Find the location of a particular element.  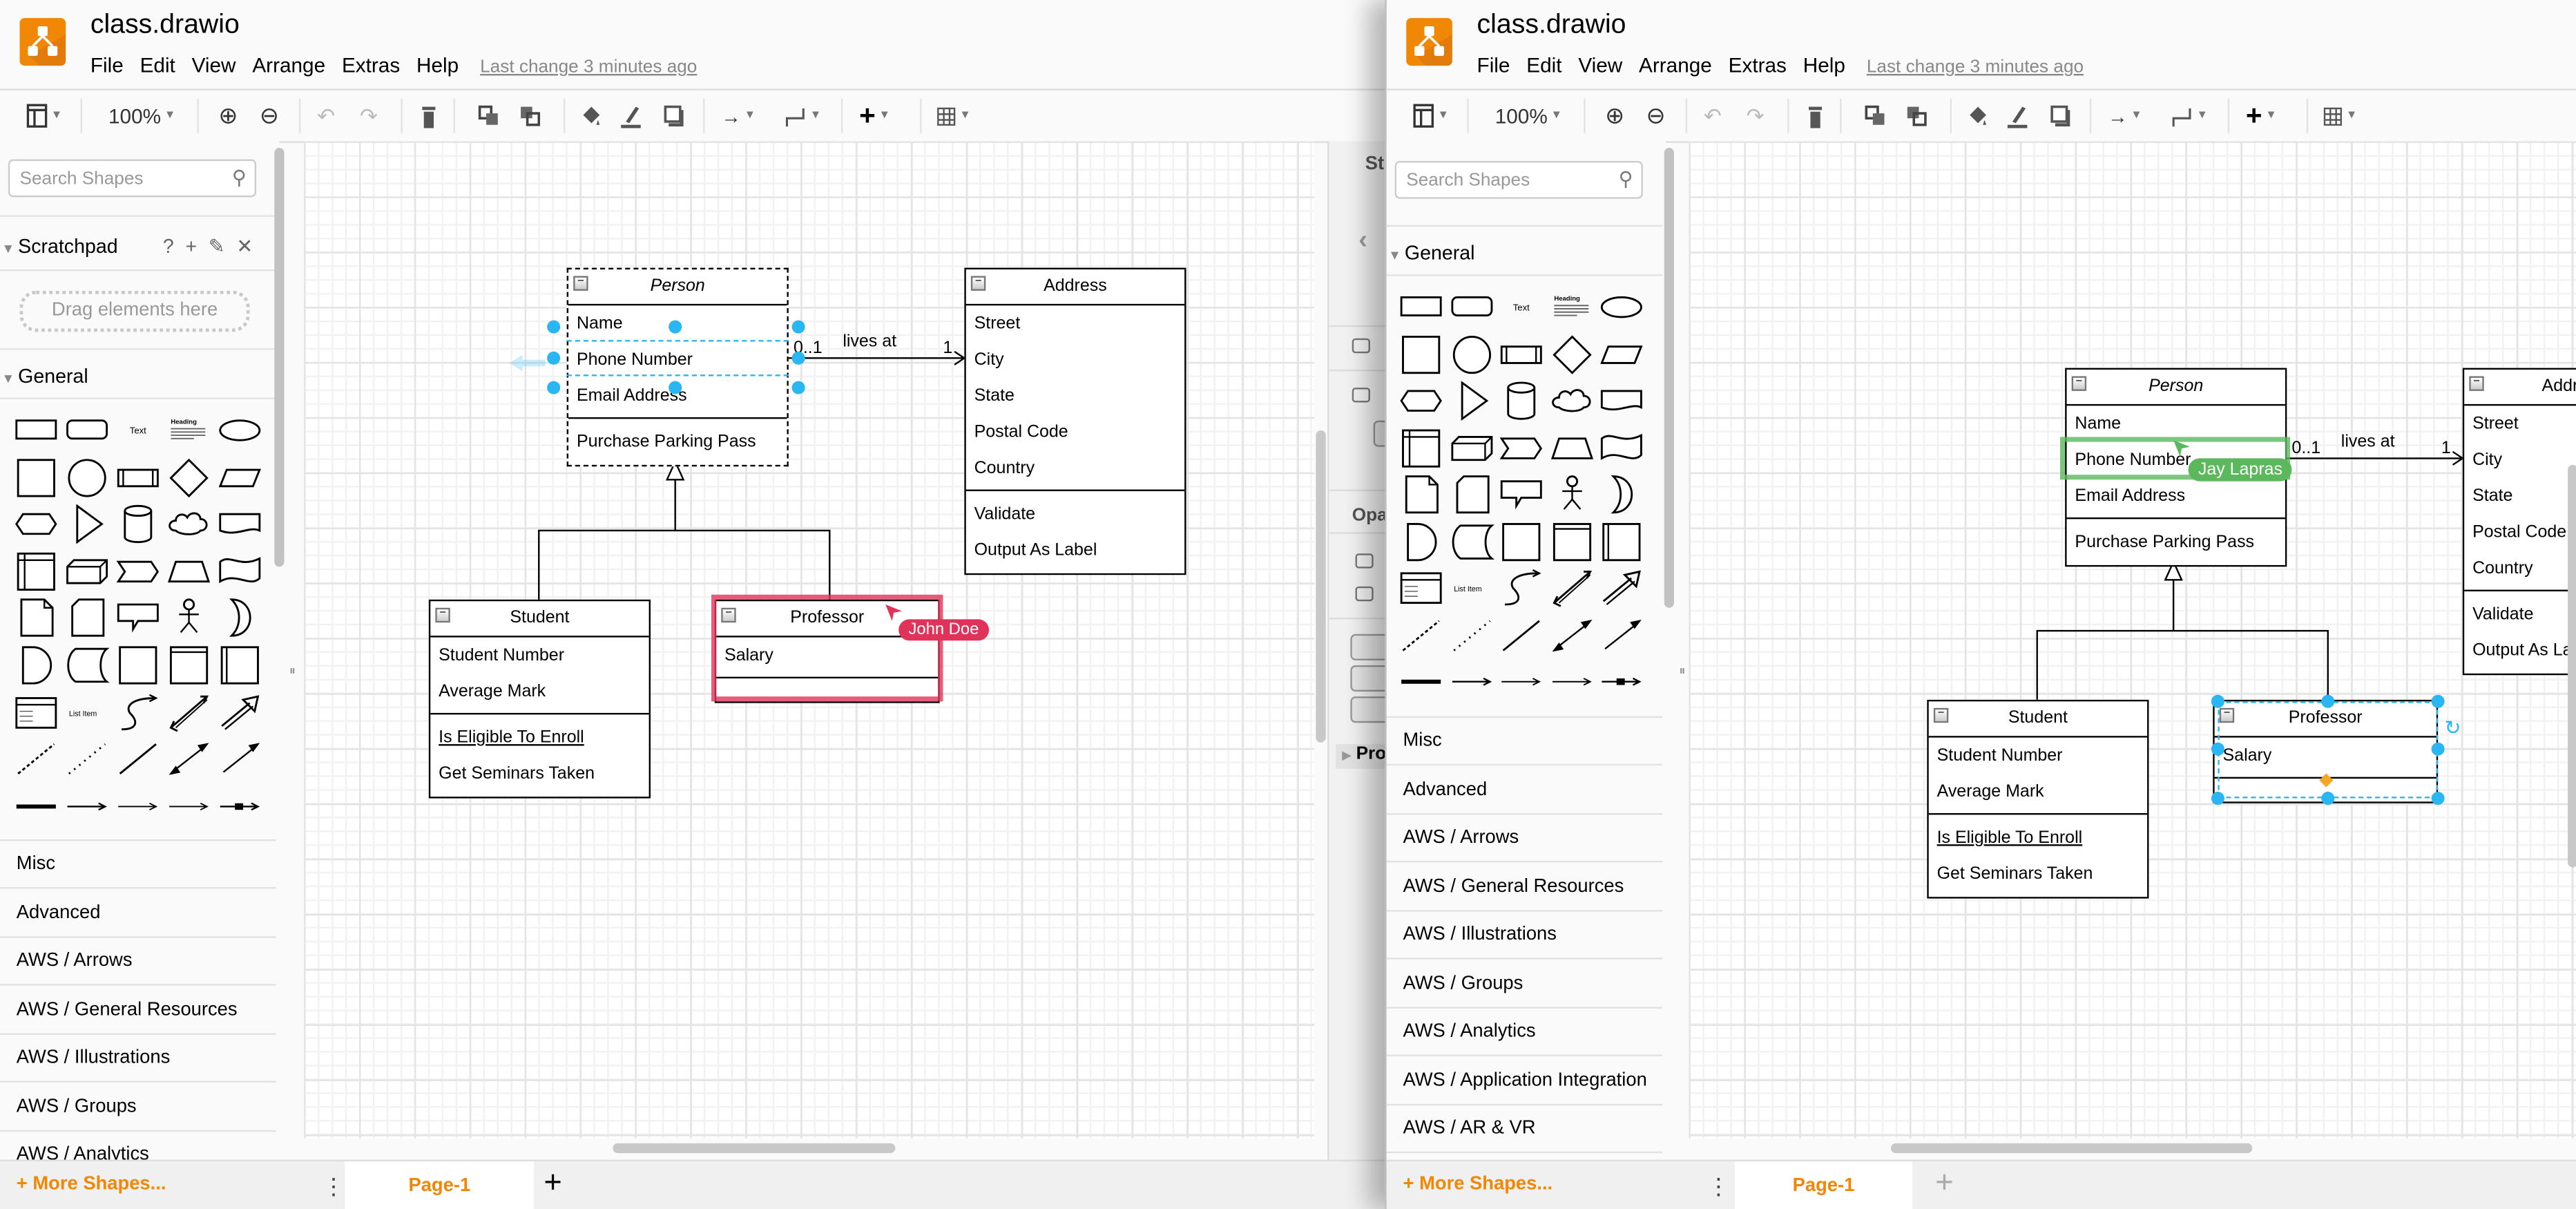

shape-internal-storage-icon is located at coordinates (1421, 447).